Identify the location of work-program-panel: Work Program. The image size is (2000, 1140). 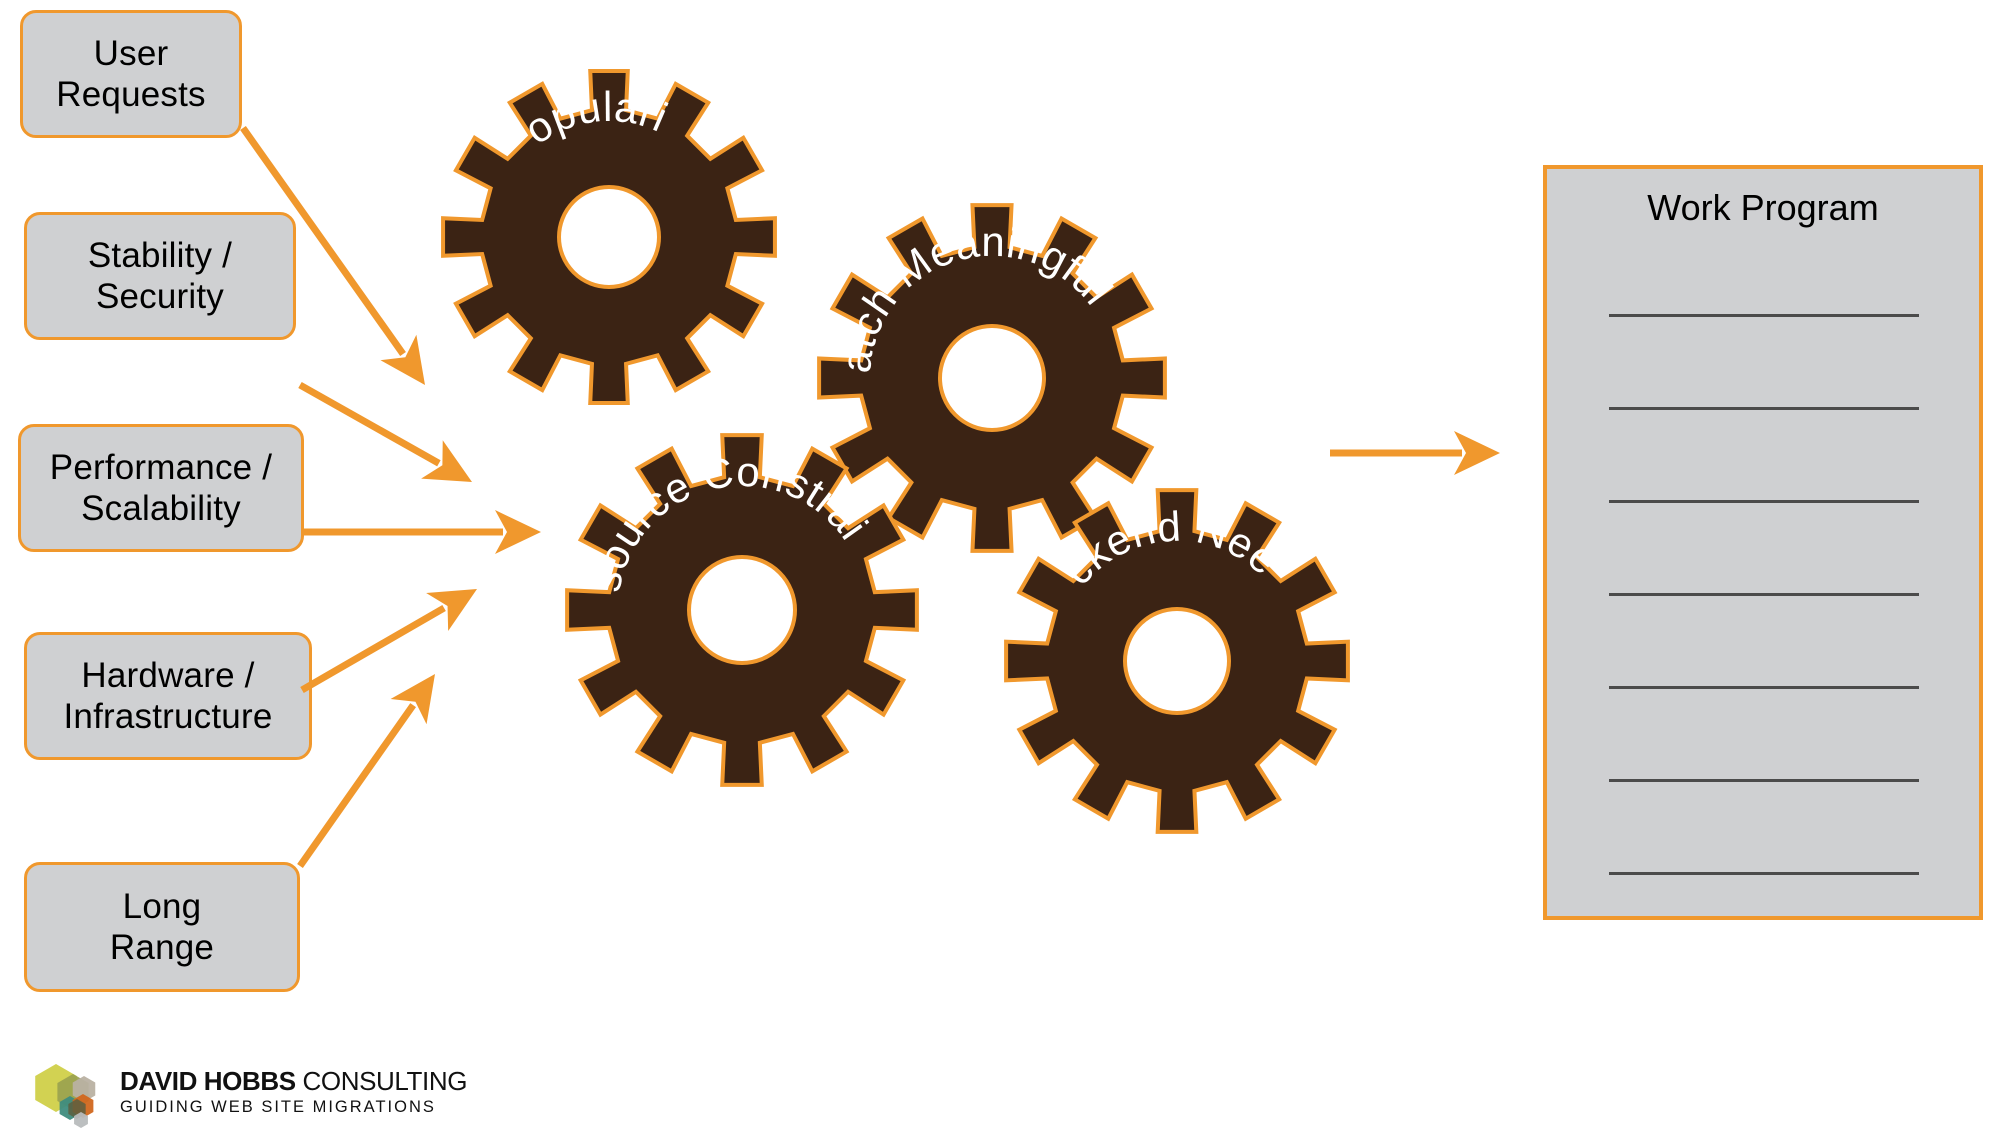
(1763, 542).